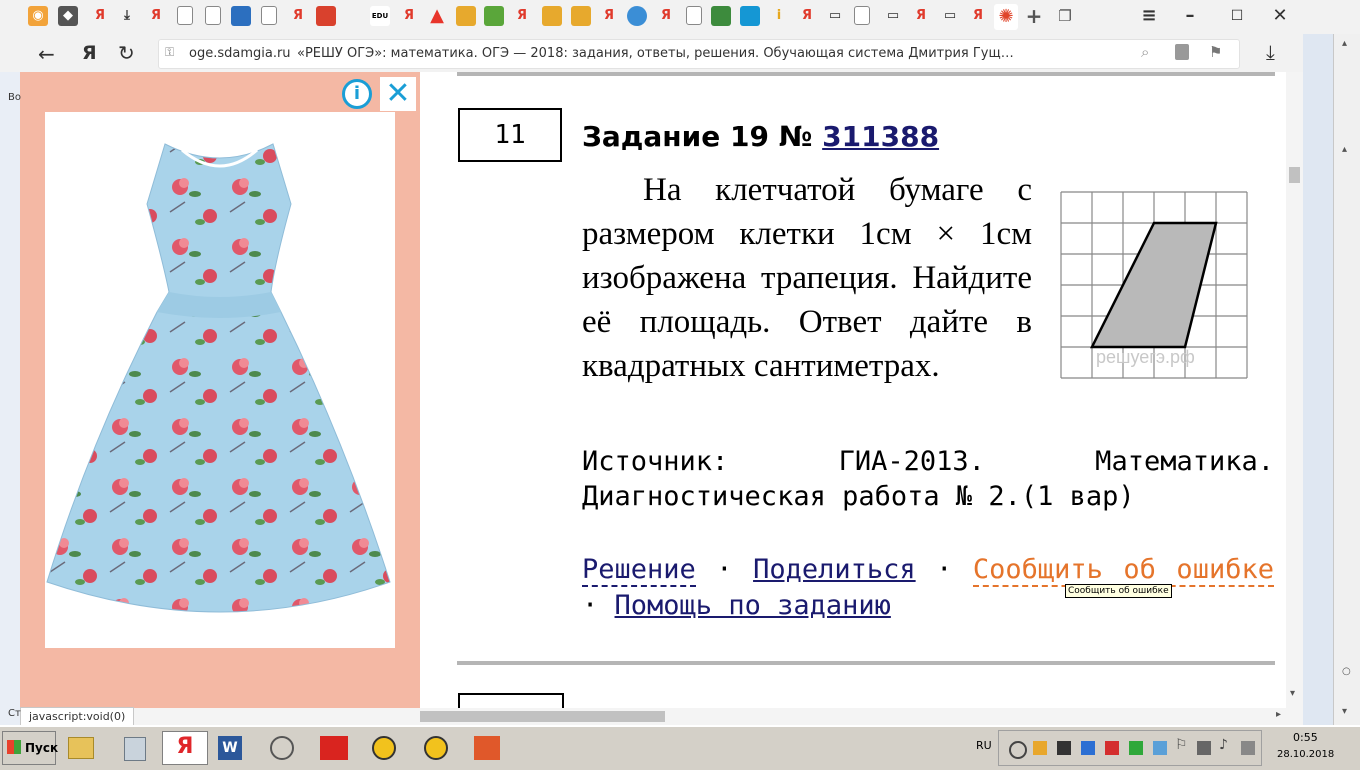 This screenshot has width=1360, height=770. I want to click on tab-active-sdamgia: ✺, so click(1006, 17).